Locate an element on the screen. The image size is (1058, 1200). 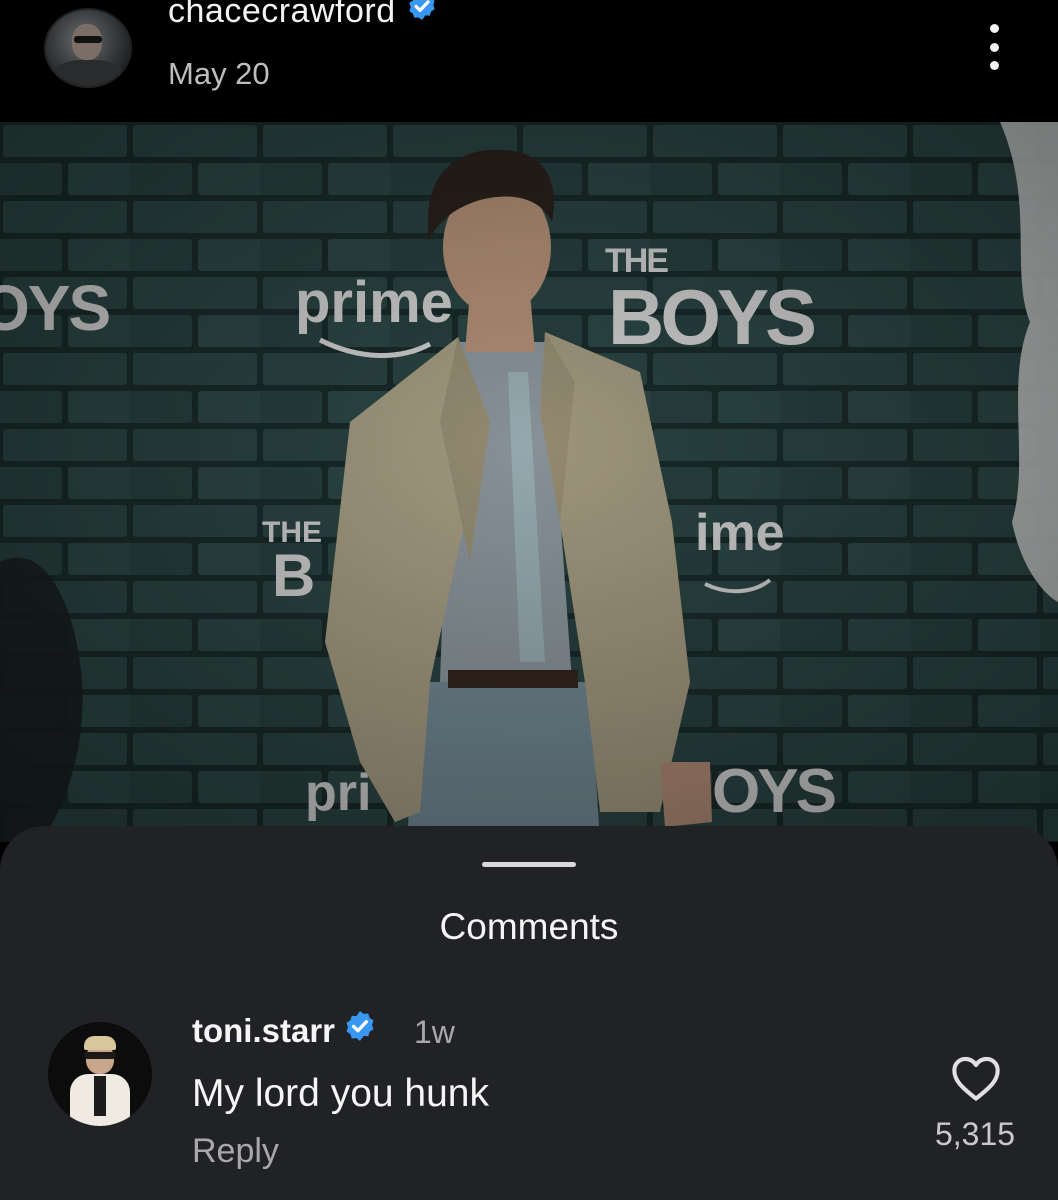
comment-text: My lord you hunk is located at coordinates (340, 1093).